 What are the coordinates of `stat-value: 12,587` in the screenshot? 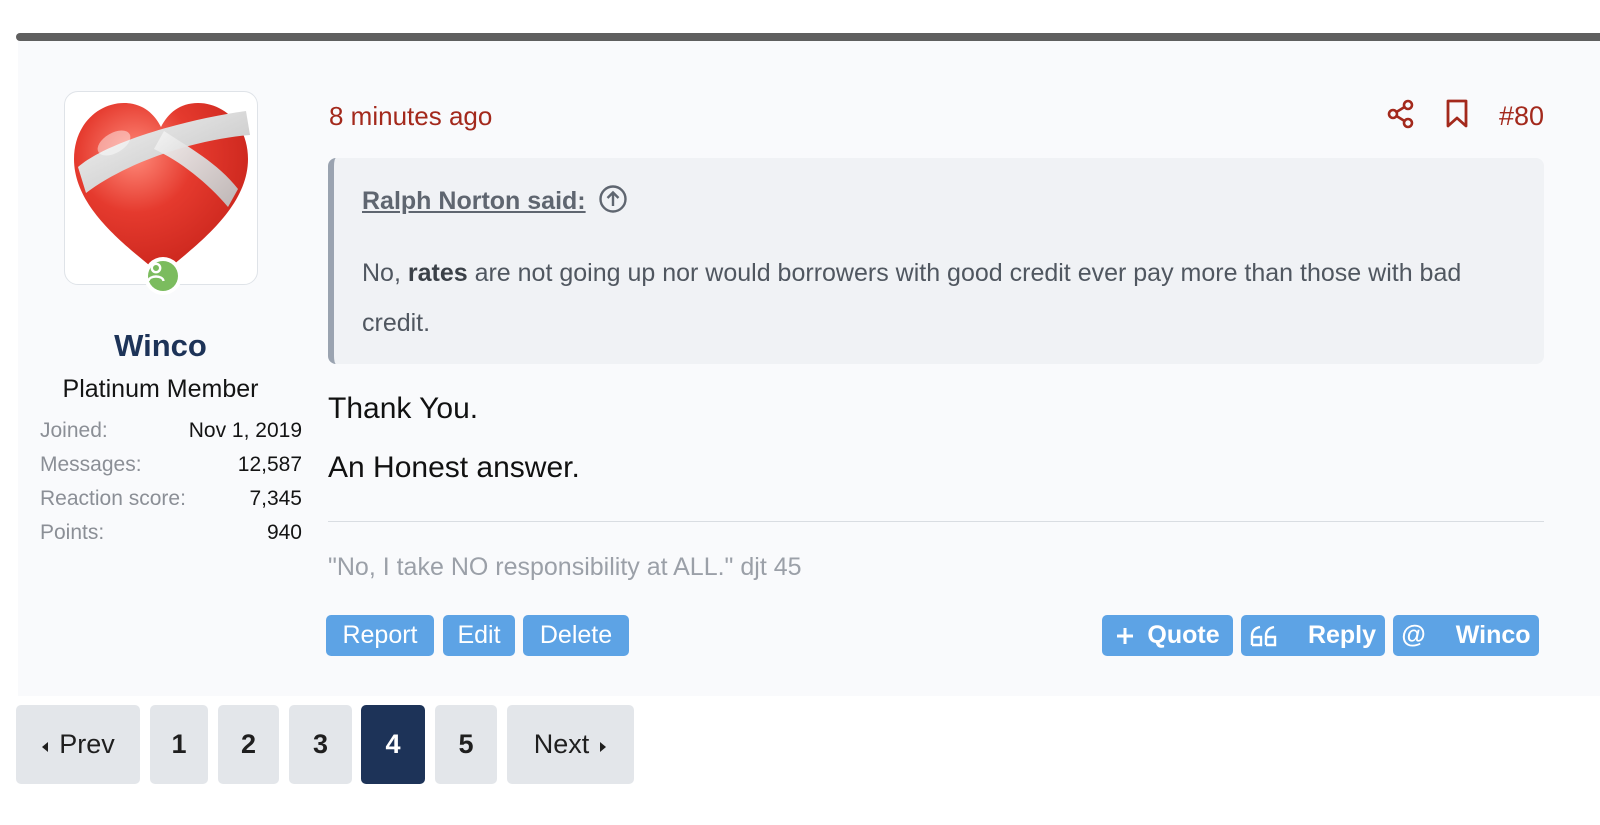 It's located at (270, 470).